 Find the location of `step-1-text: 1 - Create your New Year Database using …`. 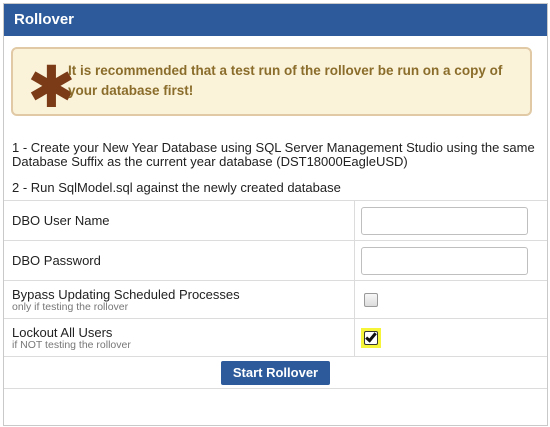

step-1-text: 1 - Create your New Year Database using … is located at coordinates (273, 154).